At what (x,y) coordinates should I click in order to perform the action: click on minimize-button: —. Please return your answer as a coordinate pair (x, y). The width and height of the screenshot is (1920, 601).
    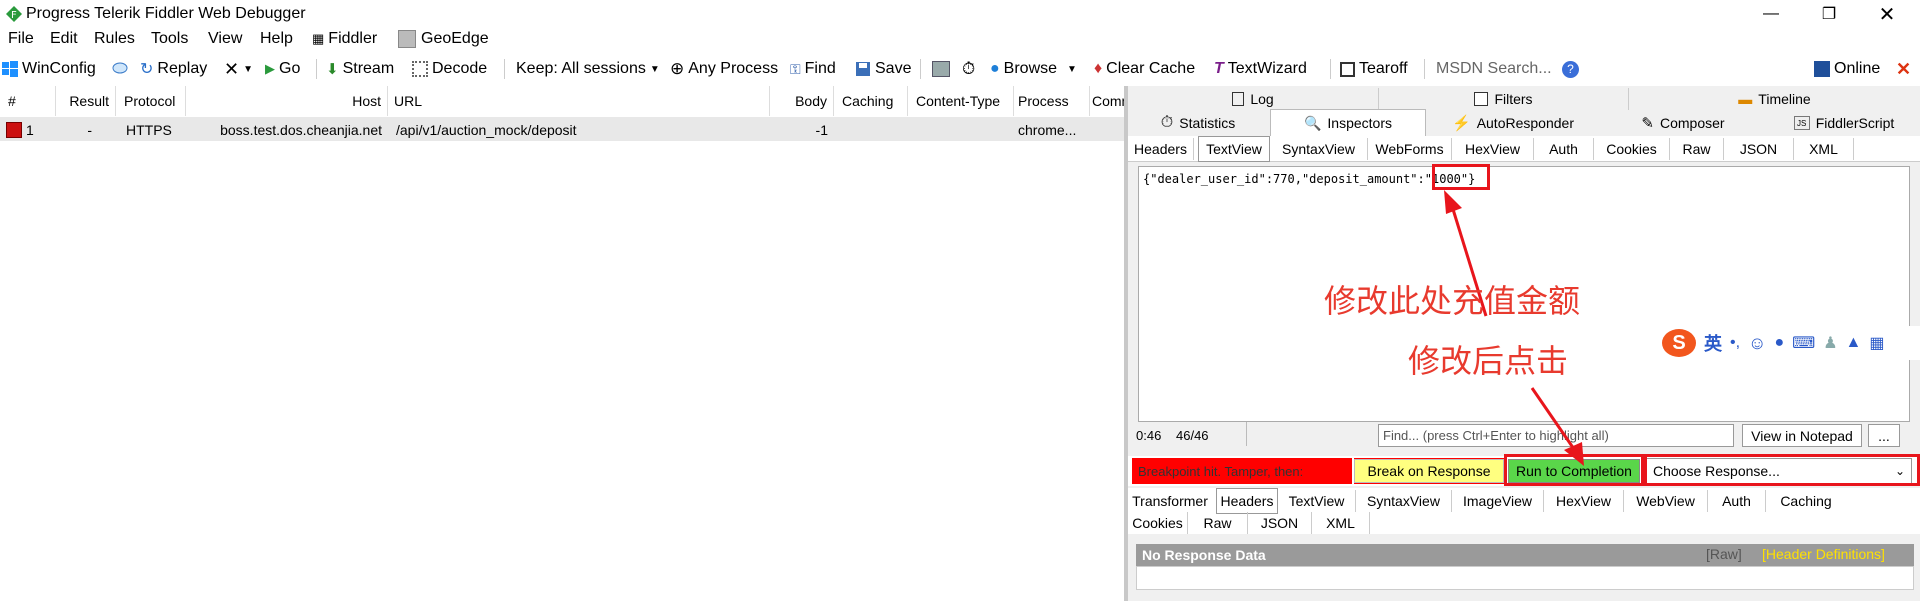
    Looking at the image, I should click on (1771, 14).